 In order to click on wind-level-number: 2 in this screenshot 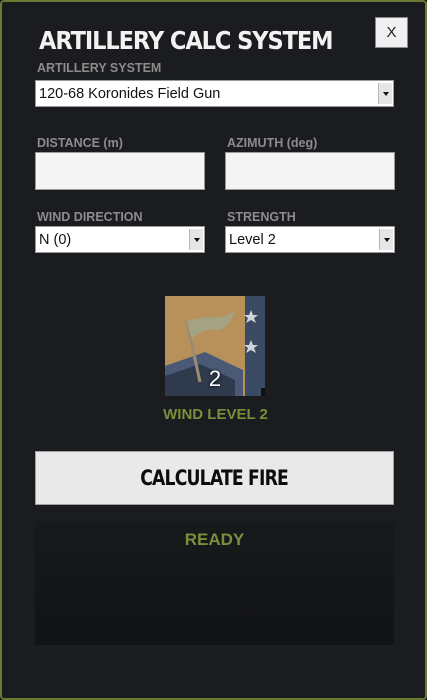, I will do `click(215, 378)`.